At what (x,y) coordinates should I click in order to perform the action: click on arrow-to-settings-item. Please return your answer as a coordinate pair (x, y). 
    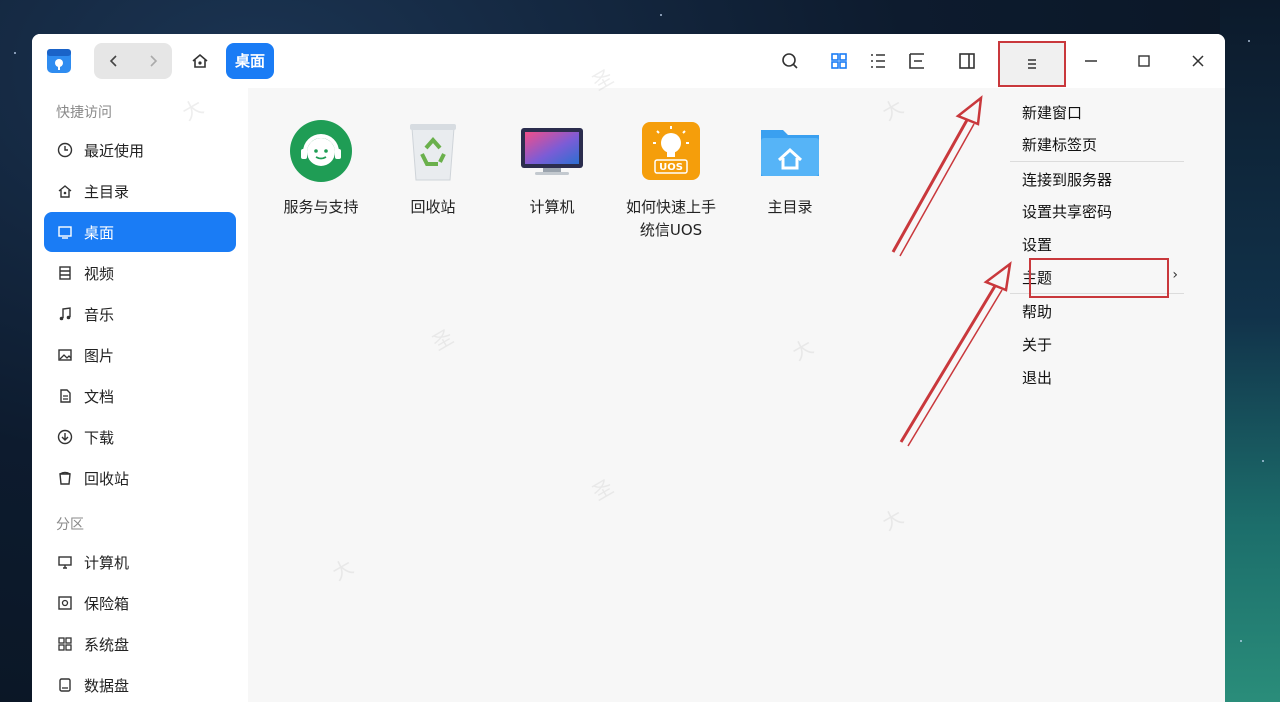
    Looking at the image, I should click on (955, 354).